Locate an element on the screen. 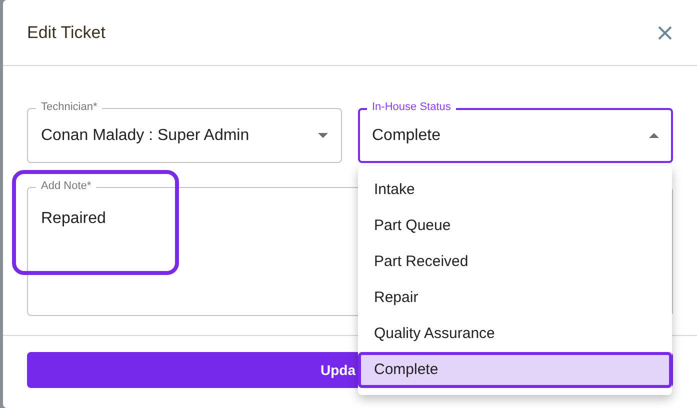  field-label: In-House Status is located at coordinates (411, 107).